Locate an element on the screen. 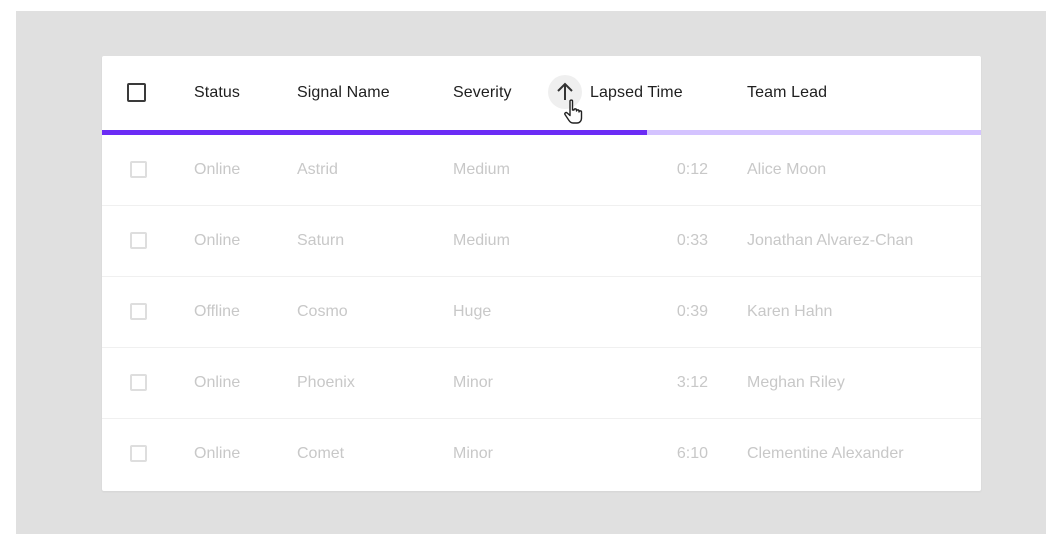  cell-lapsed-time: 0:12 is located at coordinates (692, 169).